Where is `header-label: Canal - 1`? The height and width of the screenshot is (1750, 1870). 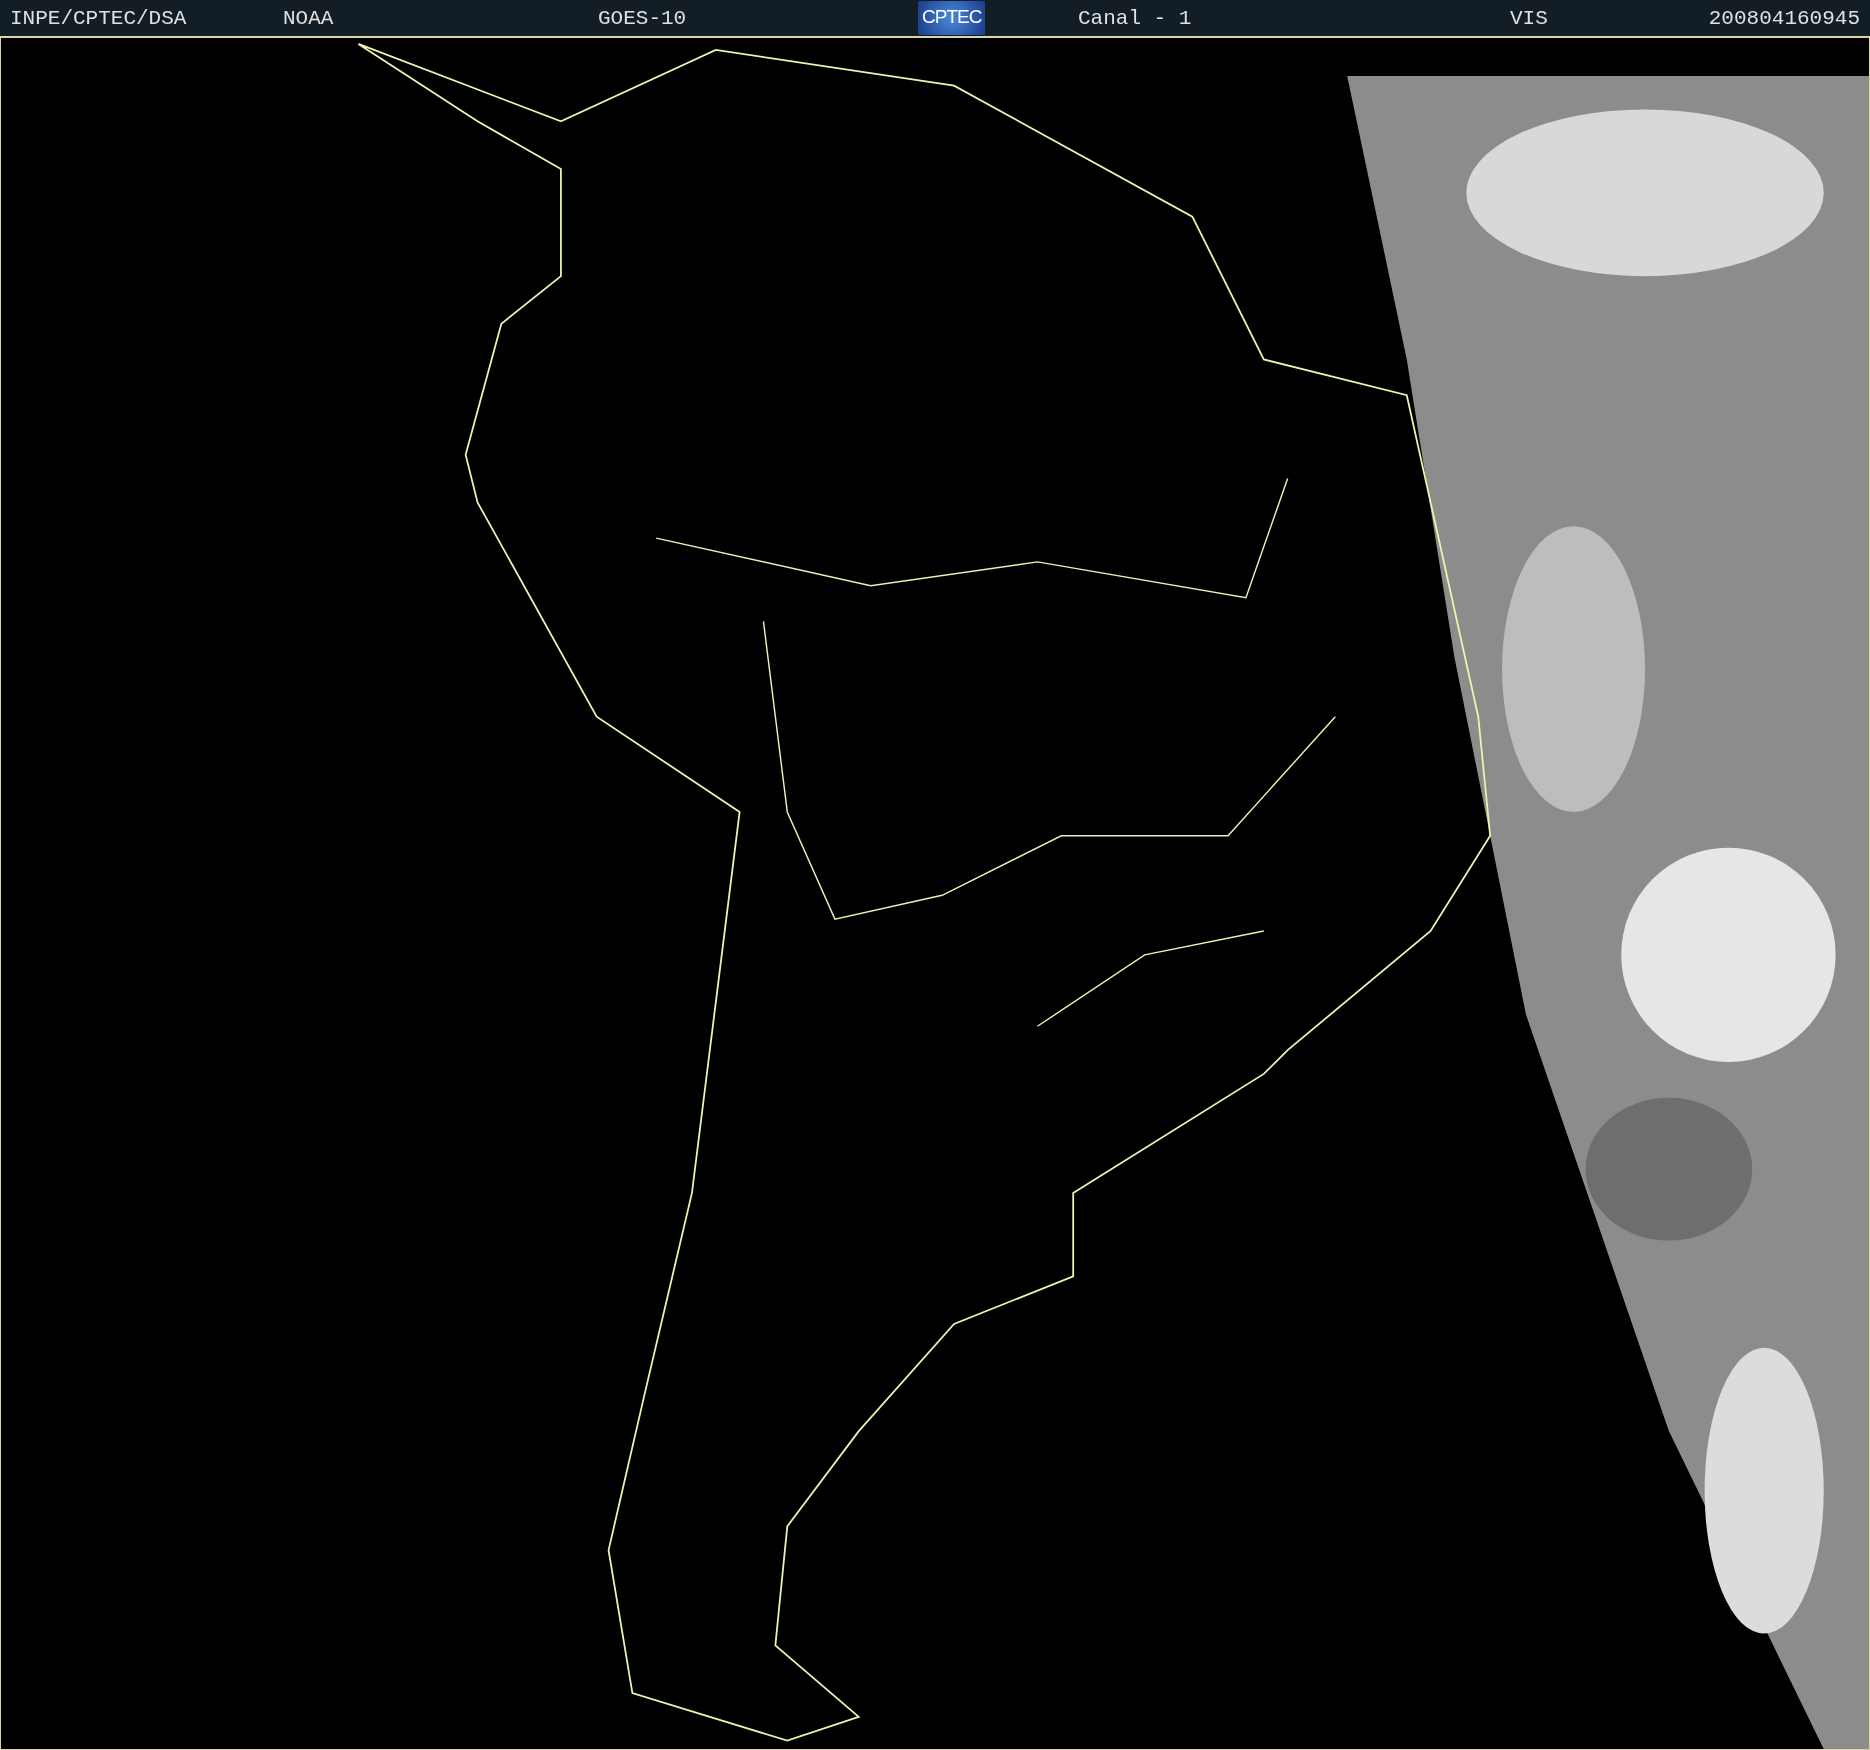 header-label: Canal - 1 is located at coordinates (1135, 18).